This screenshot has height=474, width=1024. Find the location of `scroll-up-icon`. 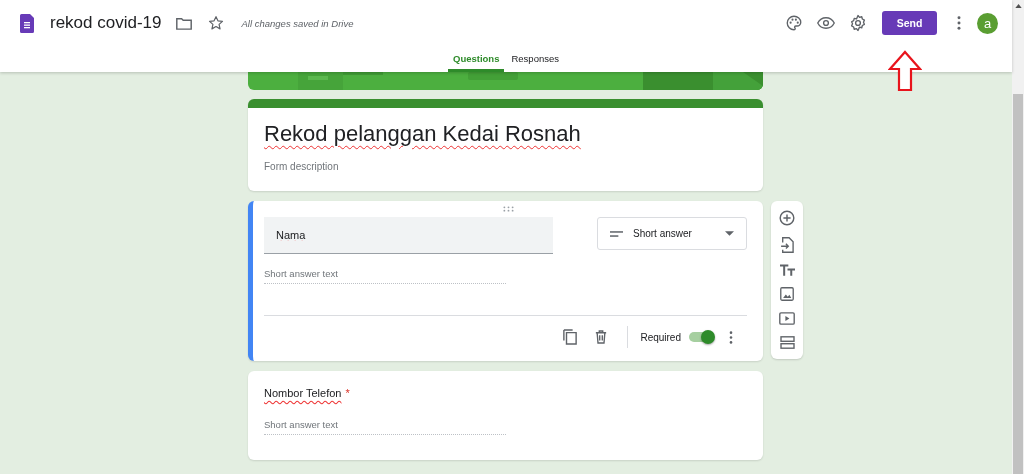

scroll-up-icon is located at coordinates (1018, 6).